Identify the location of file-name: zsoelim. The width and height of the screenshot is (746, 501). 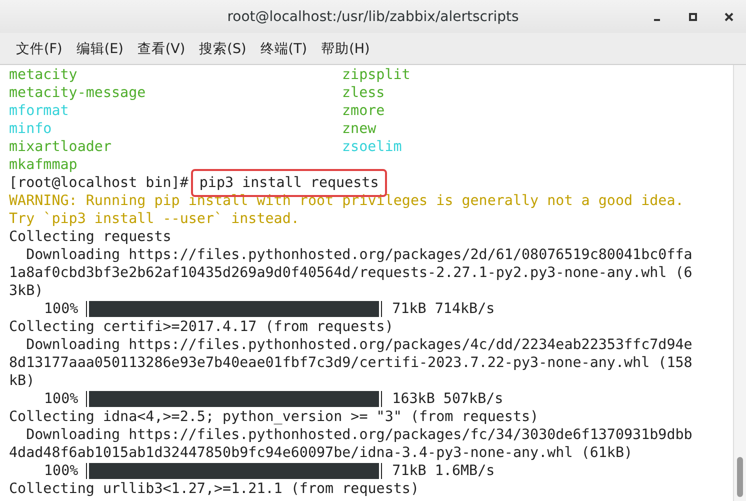
(372, 147).